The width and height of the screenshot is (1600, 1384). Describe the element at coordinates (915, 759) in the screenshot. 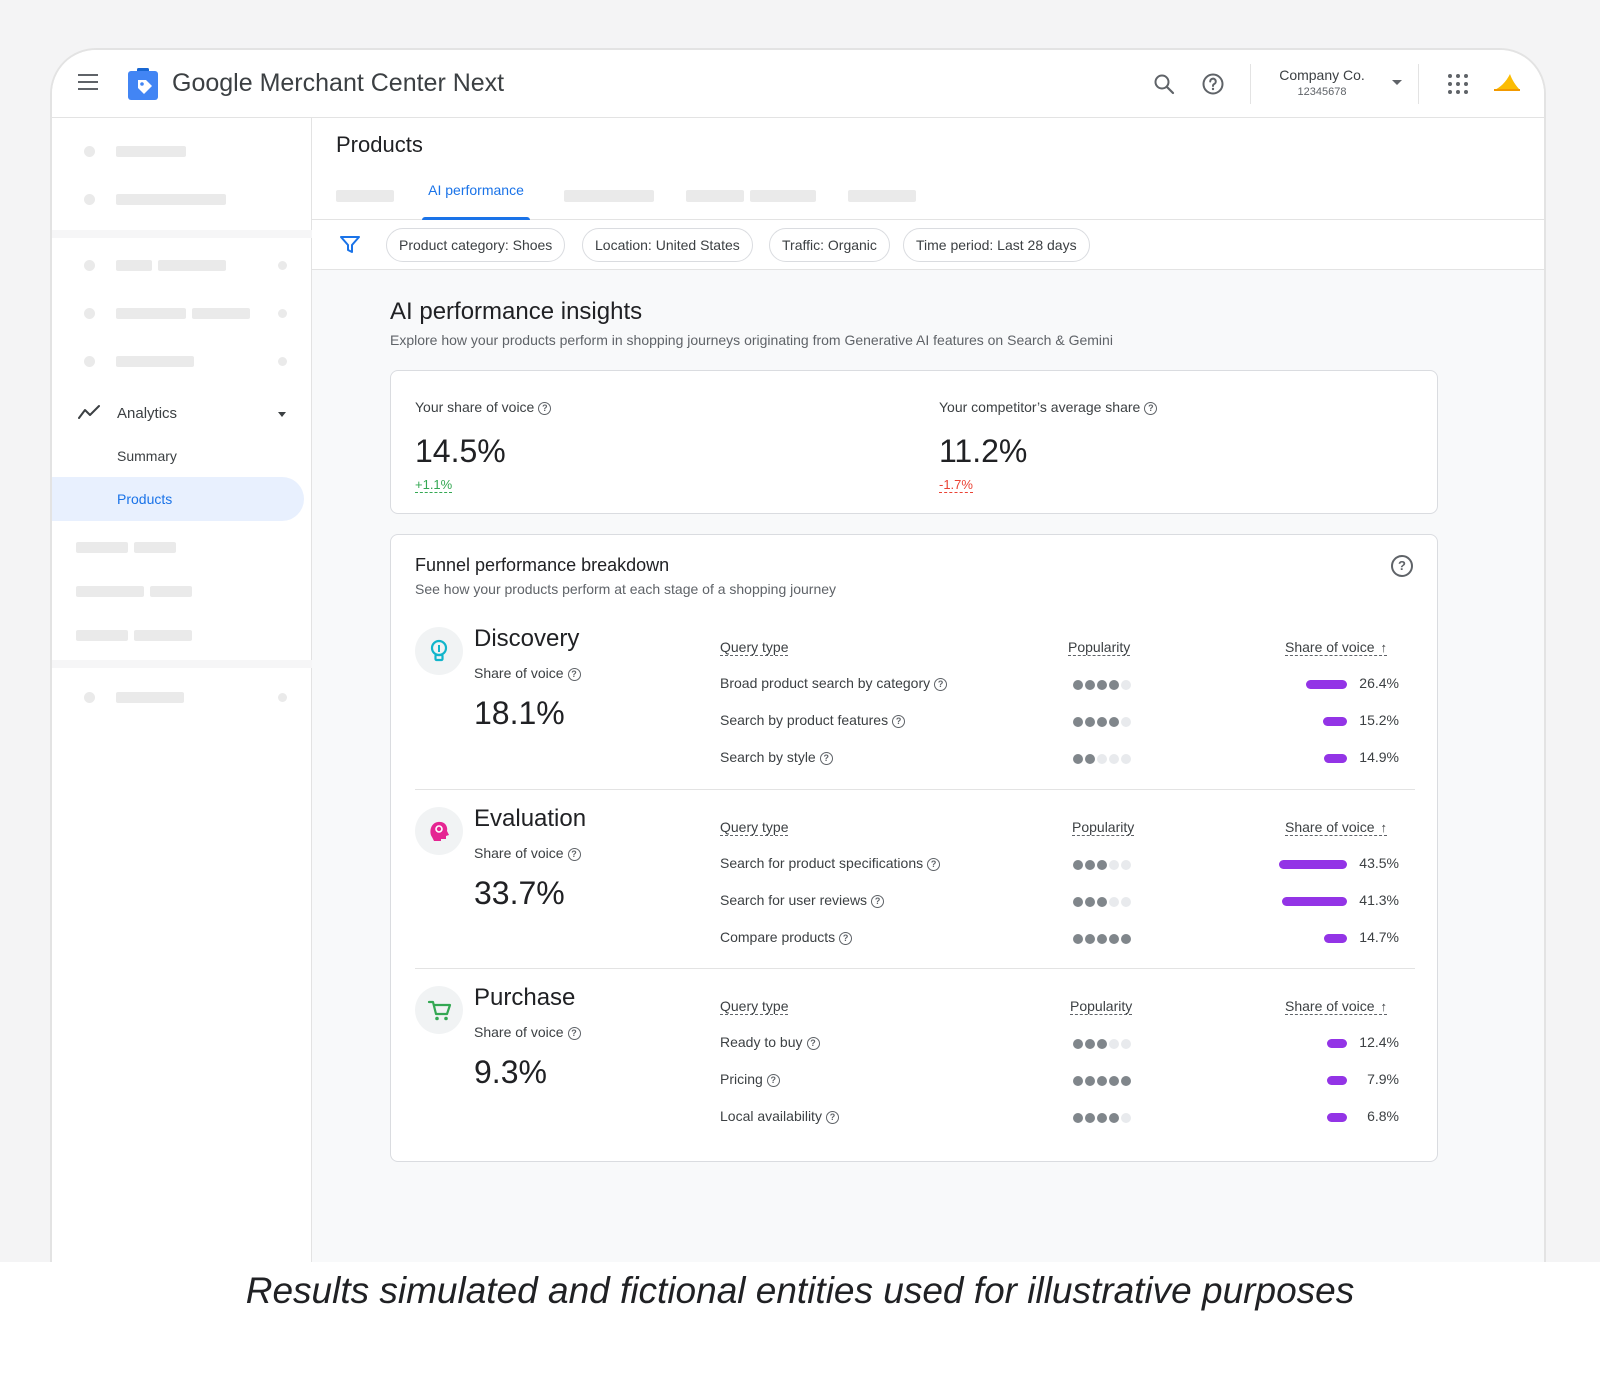

I see `query-row: Search by style? 14.9%` at that location.